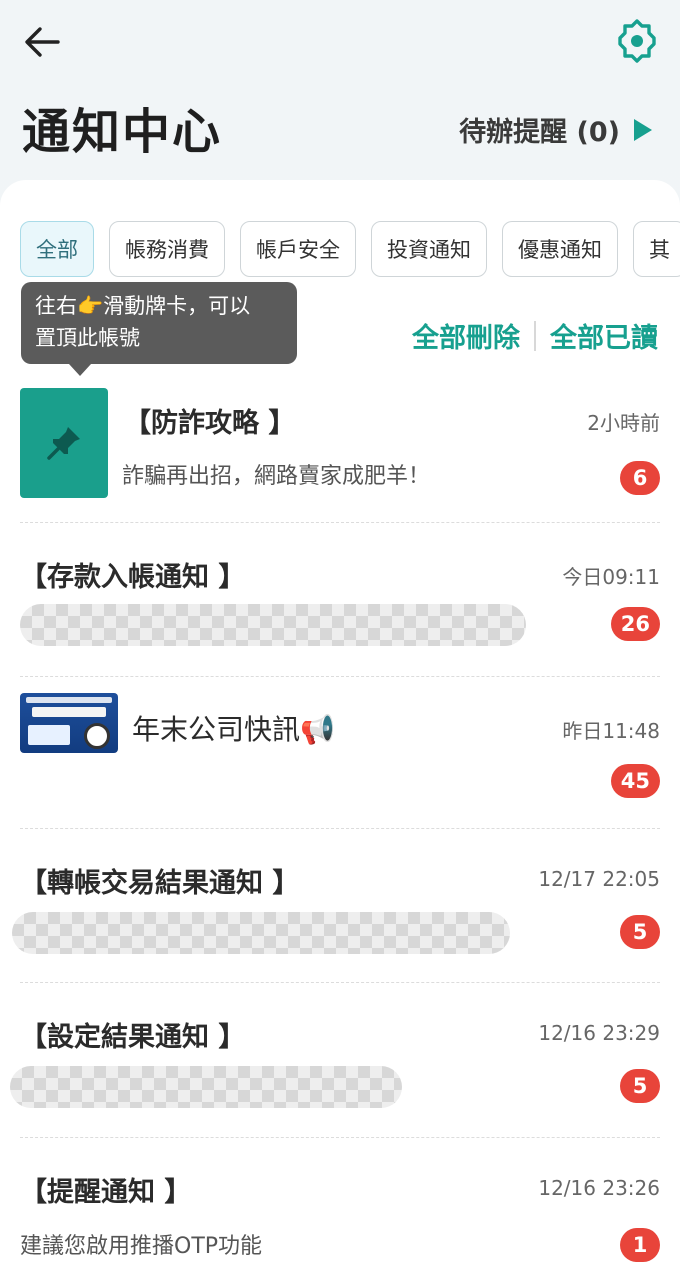 The image size is (680, 1280). I want to click on mark-all-read-button: 全部已讀, so click(604, 335).